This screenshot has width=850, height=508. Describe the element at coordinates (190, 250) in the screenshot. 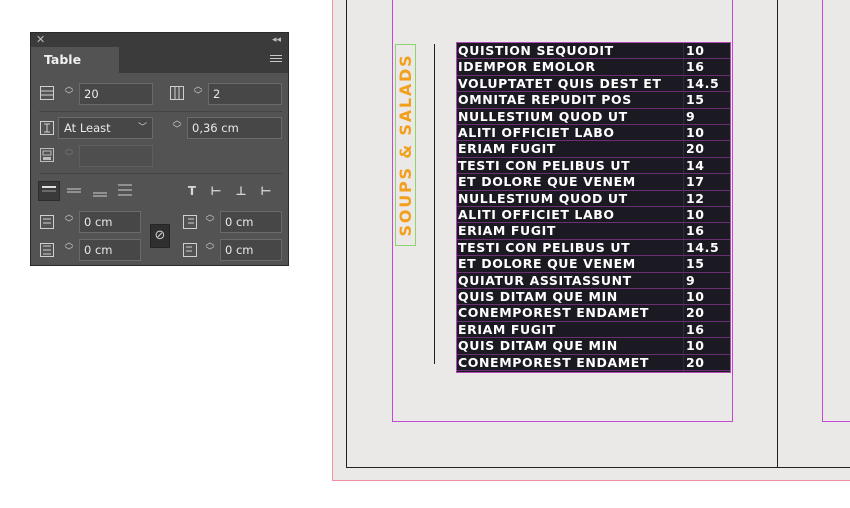

I see `inset-right-icon` at that location.